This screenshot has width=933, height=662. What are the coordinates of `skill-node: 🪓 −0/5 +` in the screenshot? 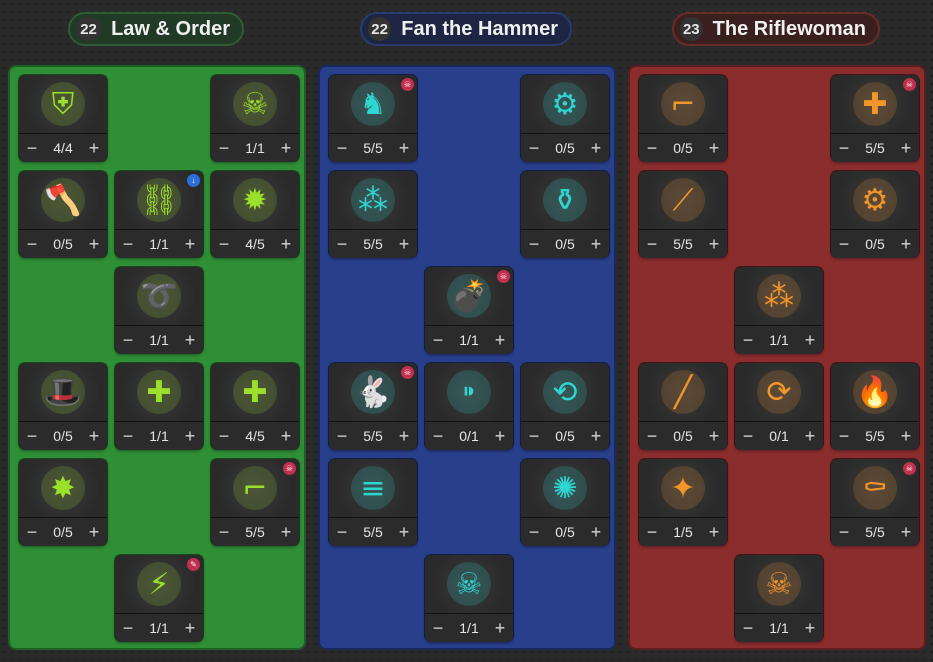 It's located at (63, 214).